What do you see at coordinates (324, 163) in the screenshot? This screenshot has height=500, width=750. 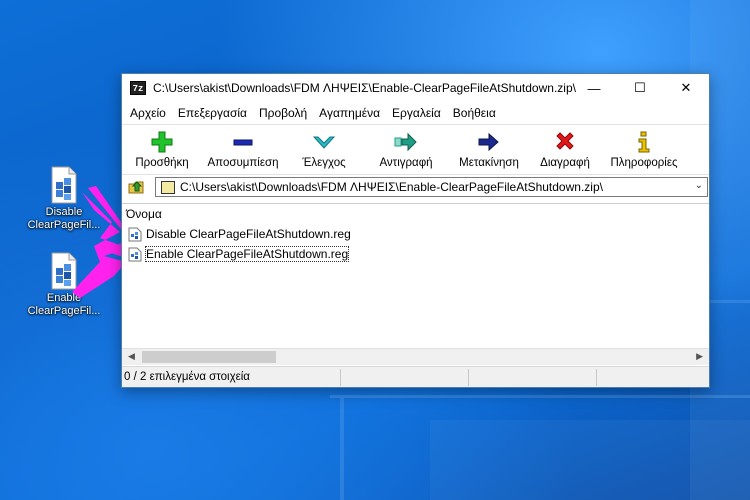 I see `test-label: Έλεγχος` at bounding box center [324, 163].